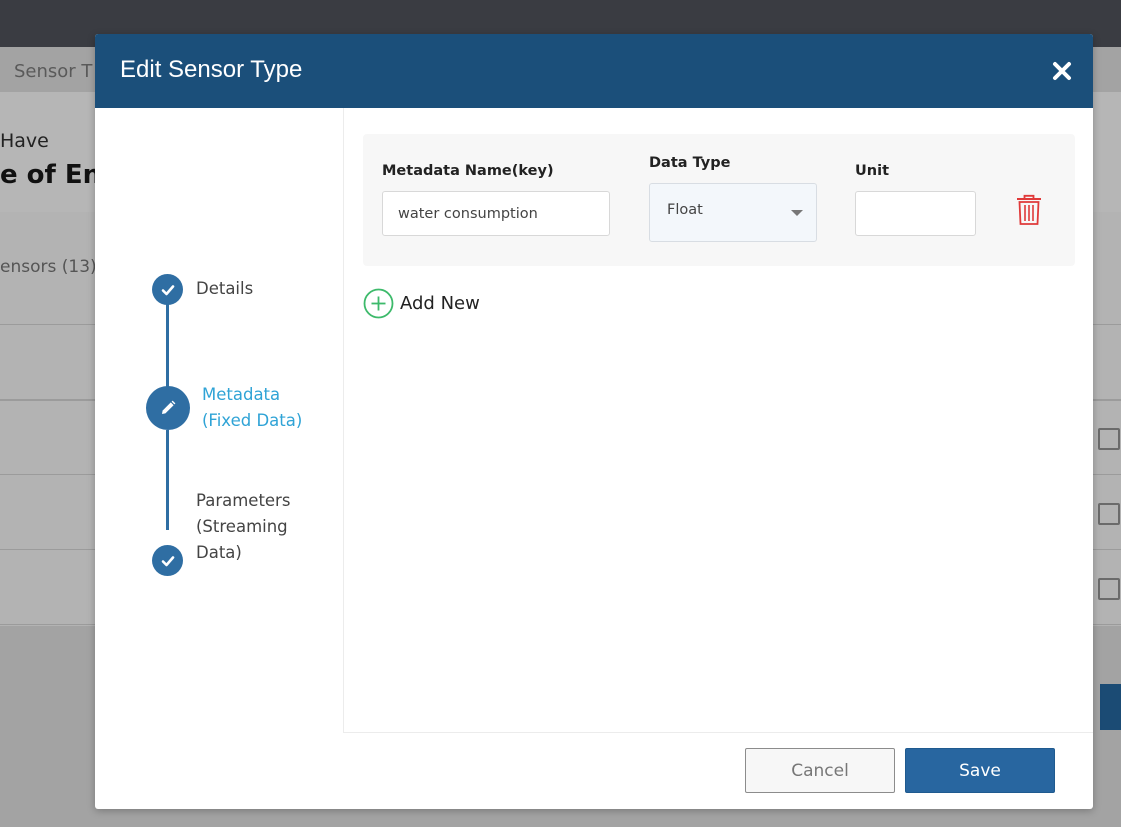 Image resolution: width=1121 pixels, height=827 pixels. Describe the element at coordinates (243, 526) in the screenshot. I see `step-parameters-label: Parameters (Streaming Data)` at that location.